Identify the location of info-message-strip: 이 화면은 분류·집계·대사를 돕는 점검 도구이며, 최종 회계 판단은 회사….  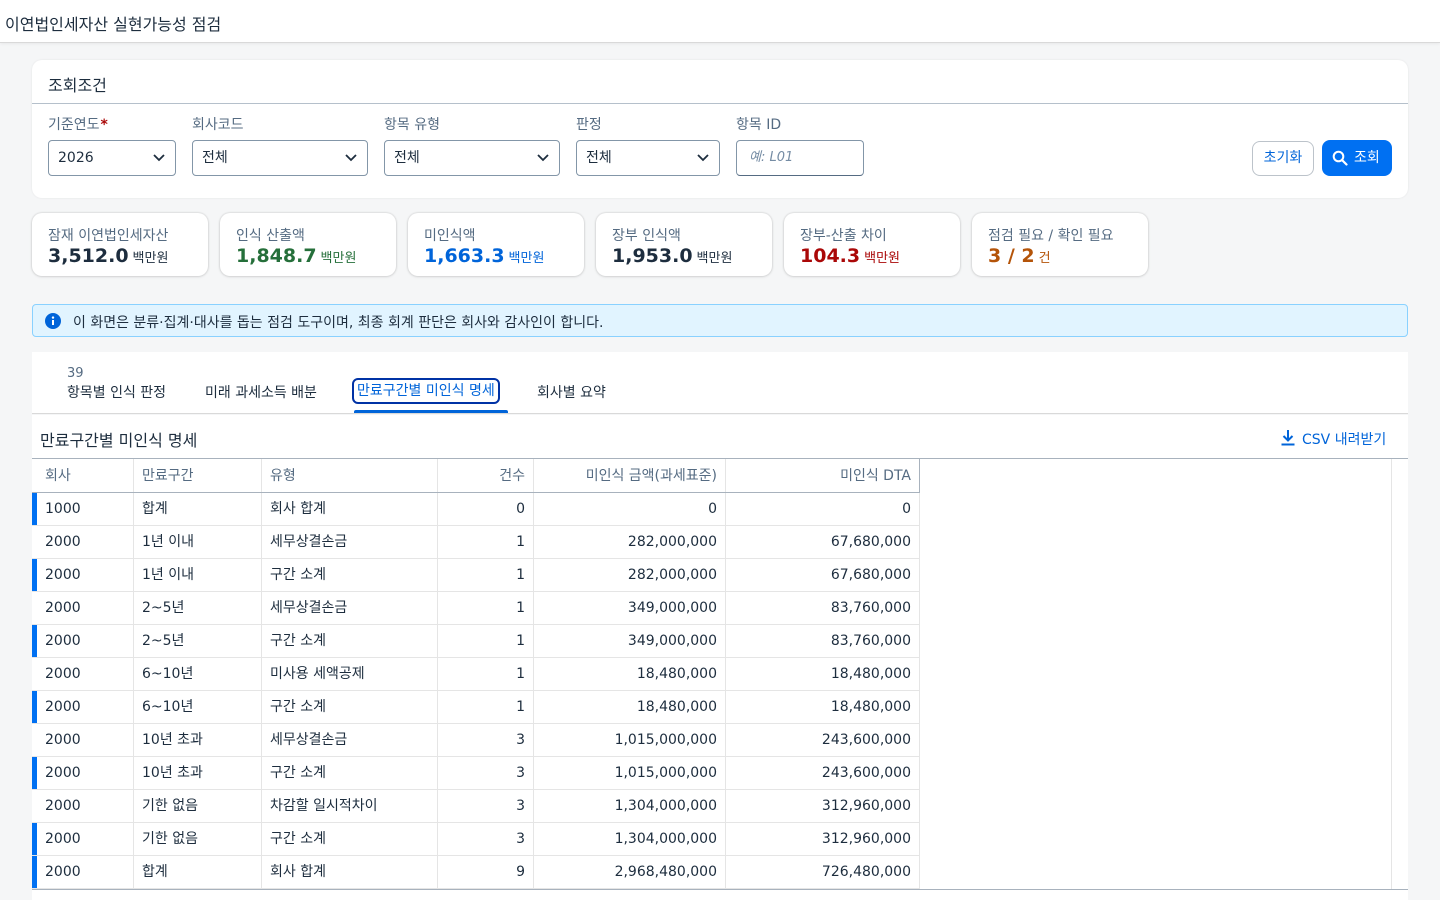
(720, 320).